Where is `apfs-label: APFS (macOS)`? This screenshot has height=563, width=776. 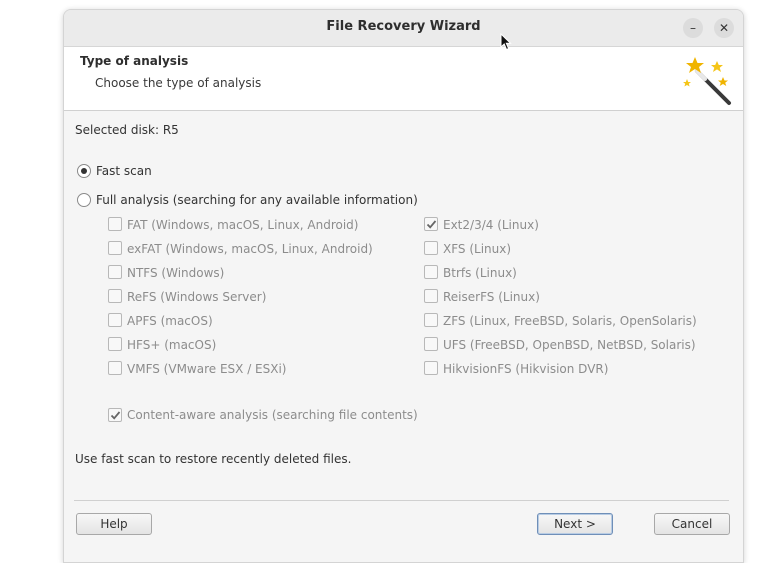 apfs-label: APFS (macOS) is located at coordinates (170, 321).